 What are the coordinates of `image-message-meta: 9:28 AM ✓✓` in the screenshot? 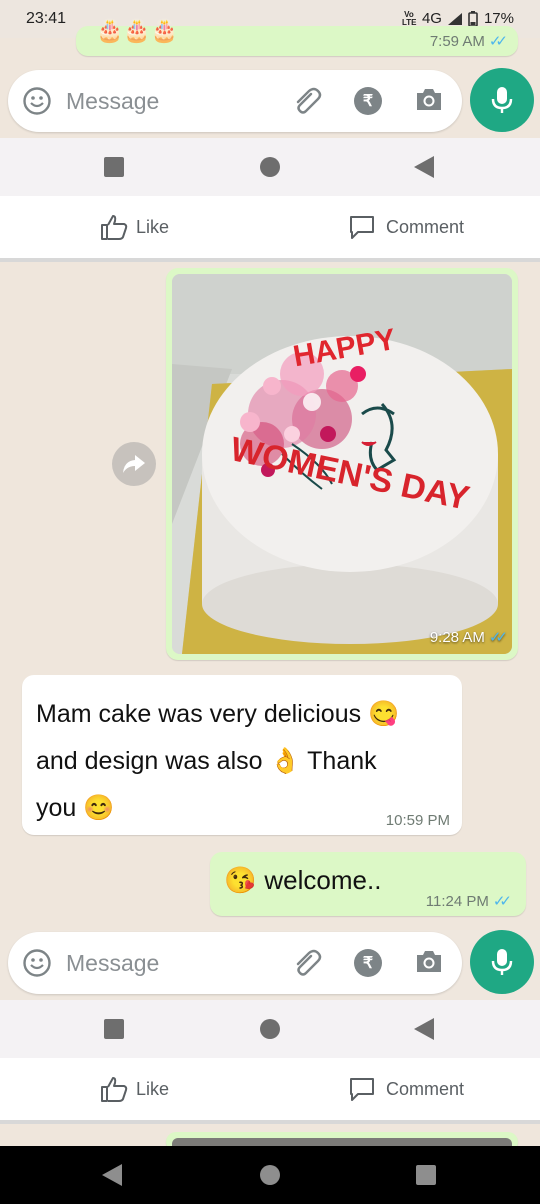 It's located at (468, 637).